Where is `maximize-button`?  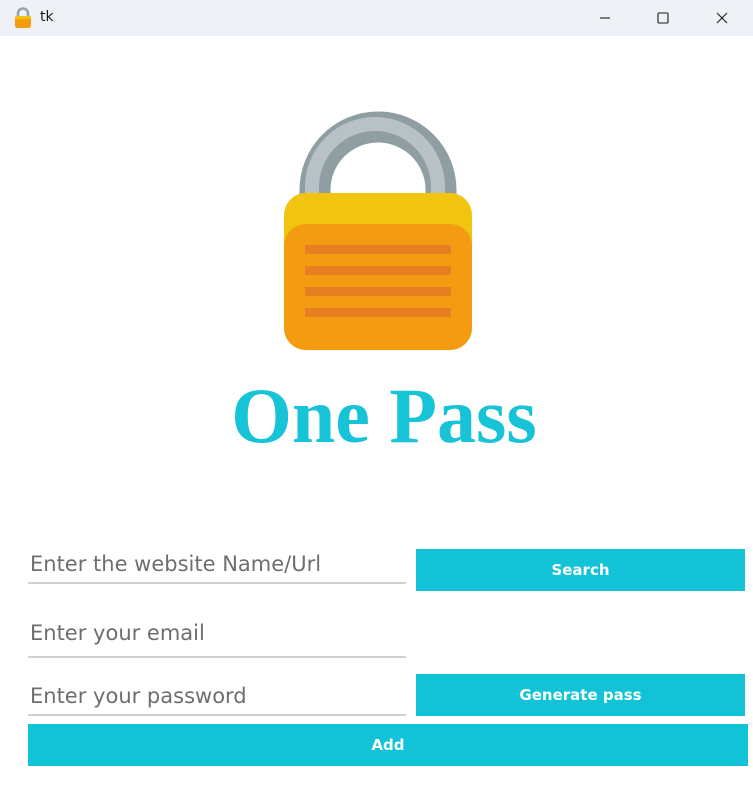 maximize-button is located at coordinates (663, 18).